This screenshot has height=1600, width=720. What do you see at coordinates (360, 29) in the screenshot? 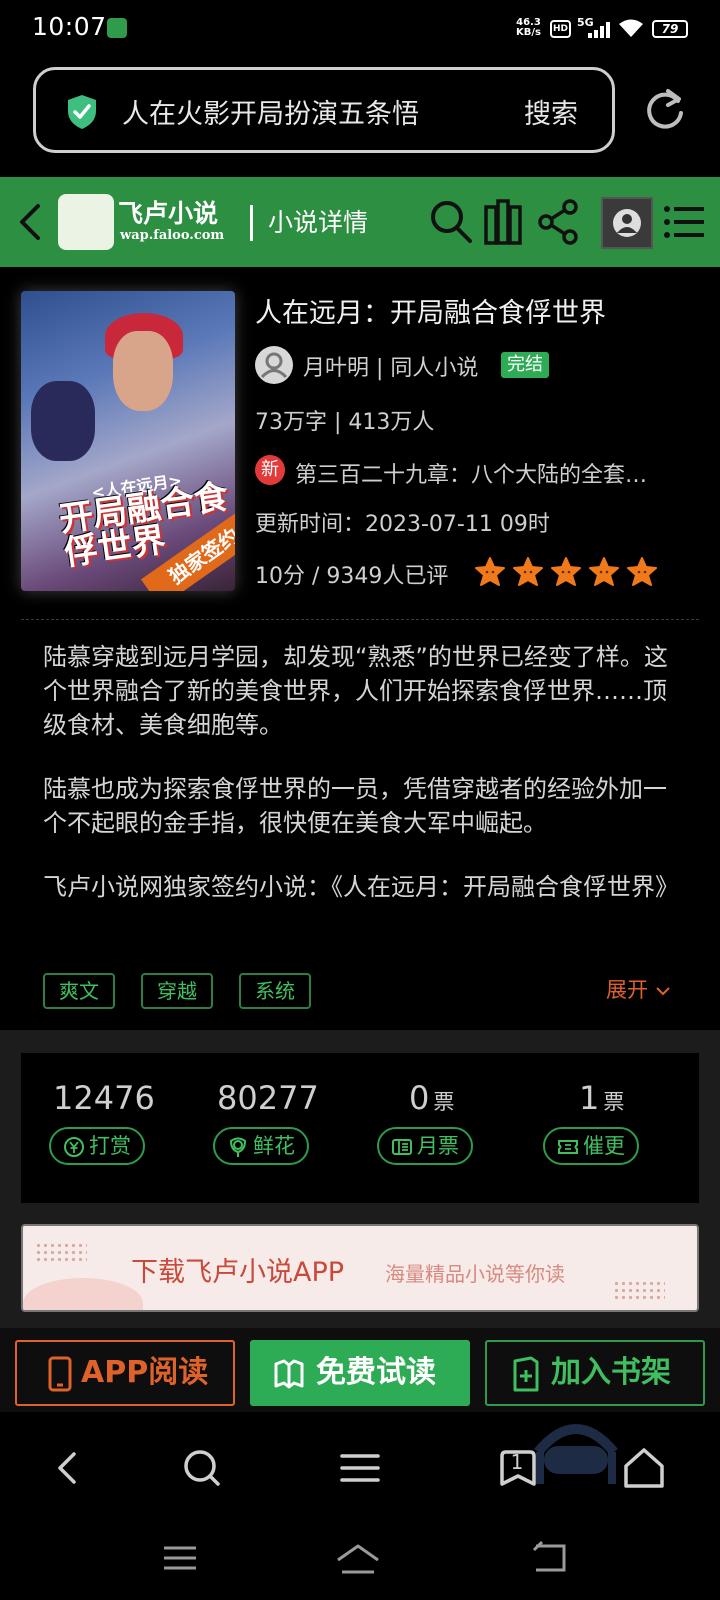
I see `status-bar: 10:07 46.3 KB/s HD 5G 79` at bounding box center [360, 29].